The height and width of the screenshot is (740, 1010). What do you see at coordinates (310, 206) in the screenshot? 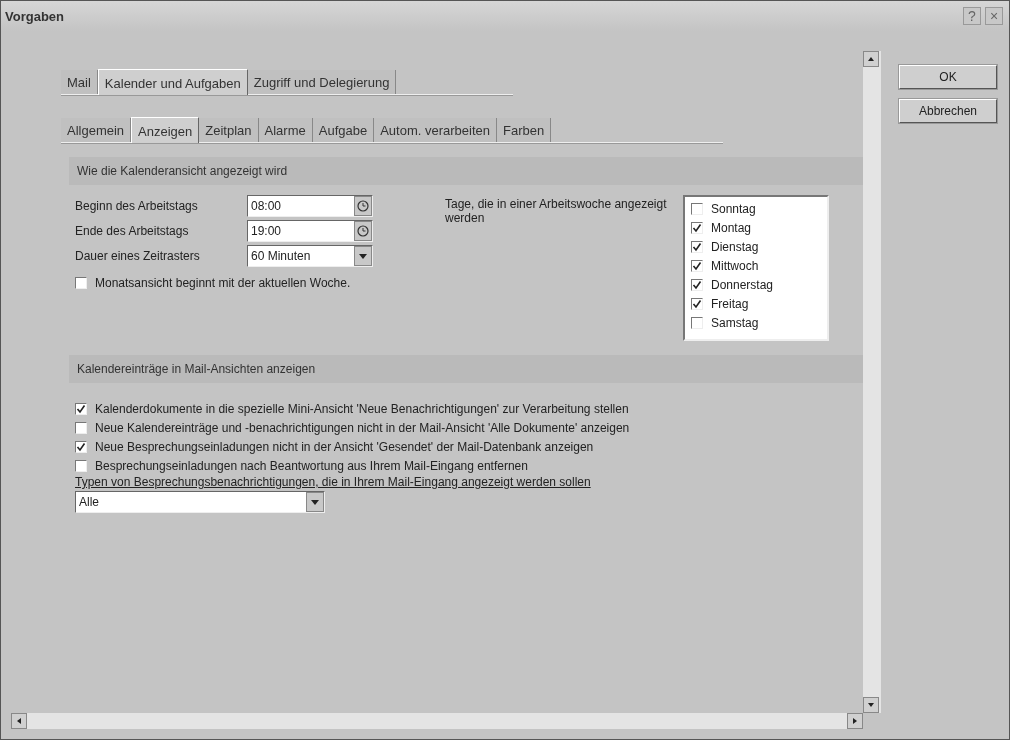
I see `time-field: 08:00` at bounding box center [310, 206].